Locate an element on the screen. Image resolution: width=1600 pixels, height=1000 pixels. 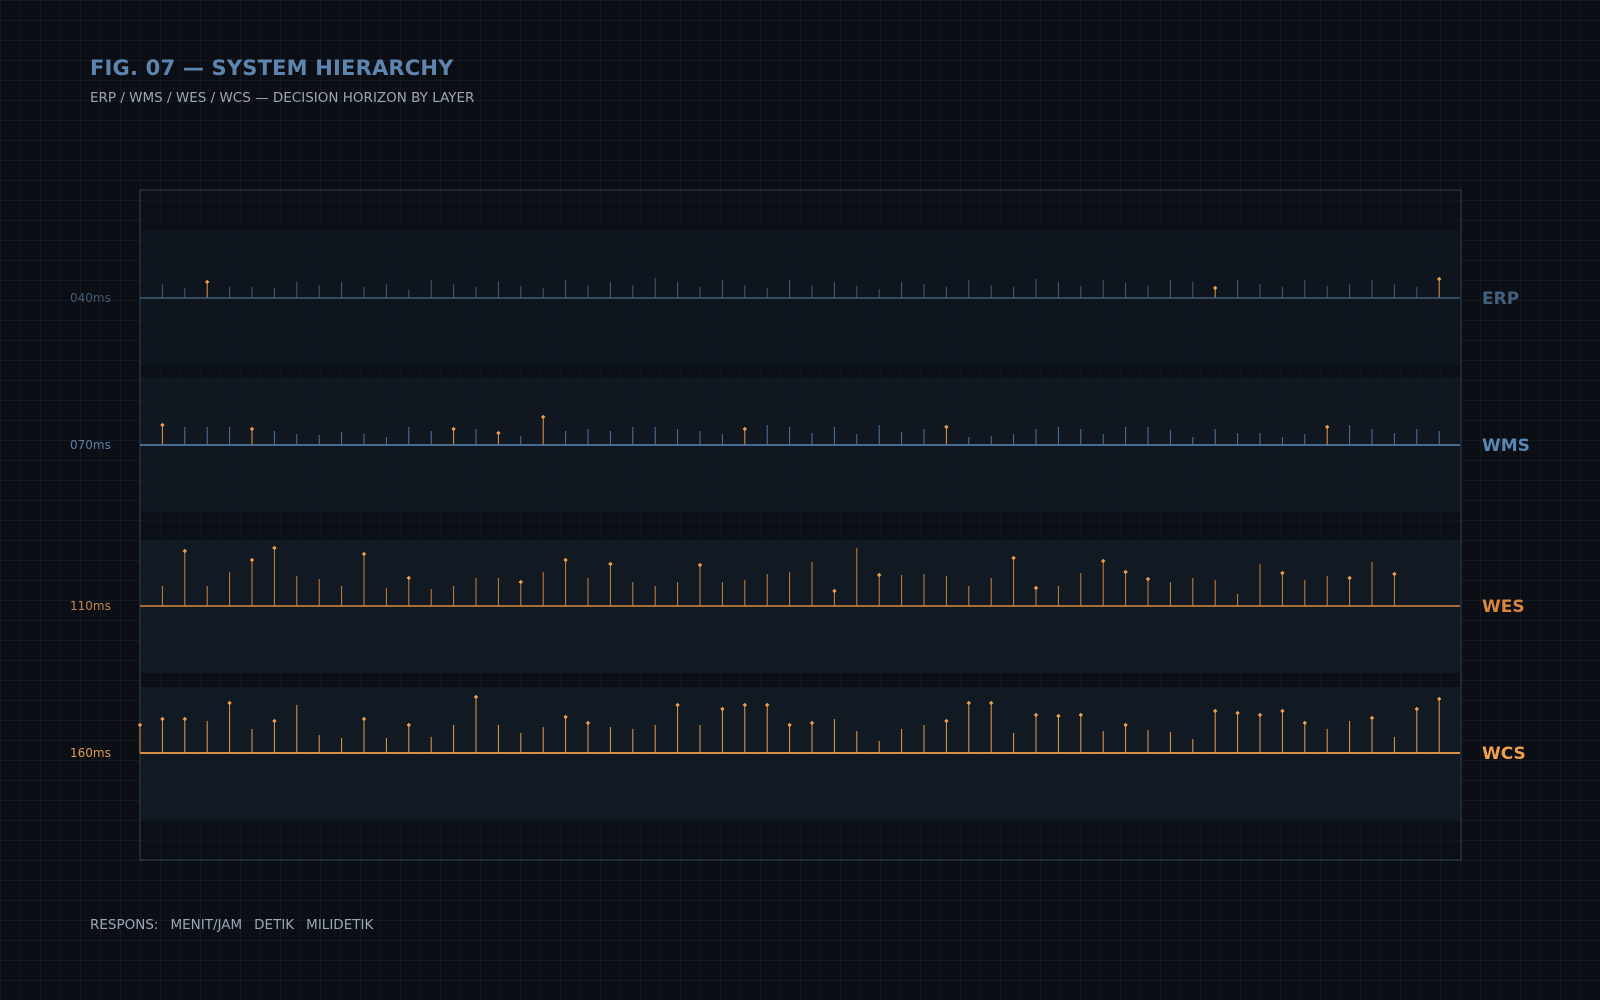
wcs-latency-label: 160ms is located at coordinates (90, 753).